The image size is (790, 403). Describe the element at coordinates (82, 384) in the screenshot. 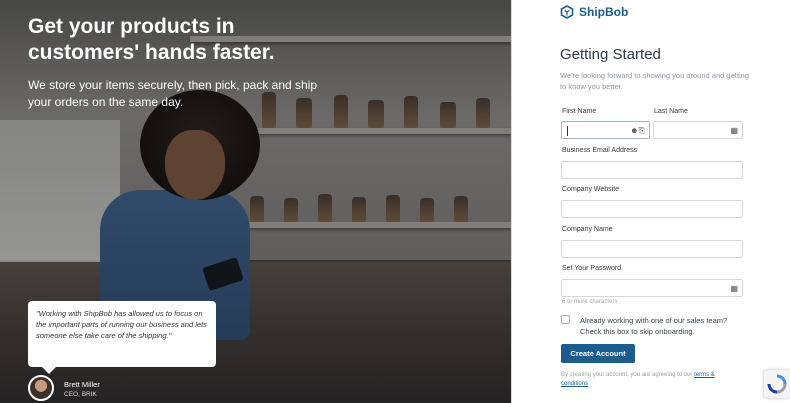

I see `author-name: Brett Miller` at that location.